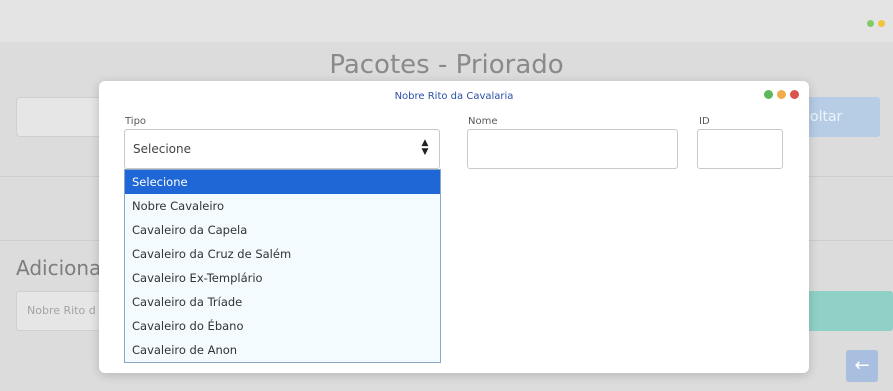 This screenshot has height=391, width=893. I want to click on green-dot-icon, so click(870, 23).